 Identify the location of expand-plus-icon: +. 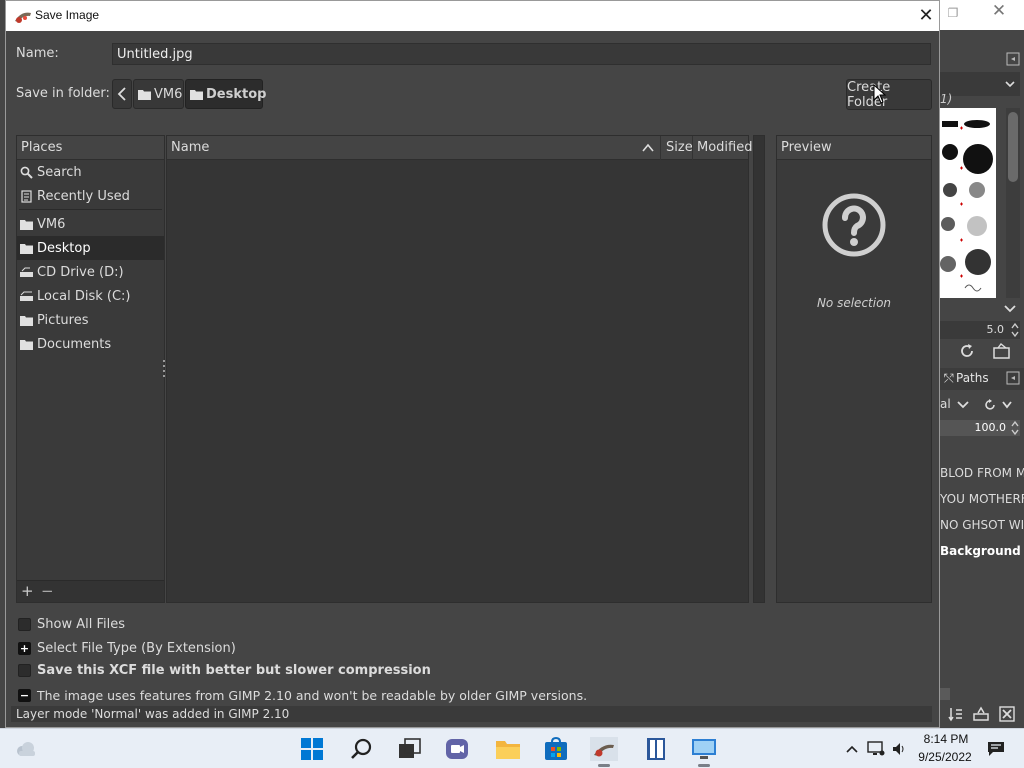
(24, 648).